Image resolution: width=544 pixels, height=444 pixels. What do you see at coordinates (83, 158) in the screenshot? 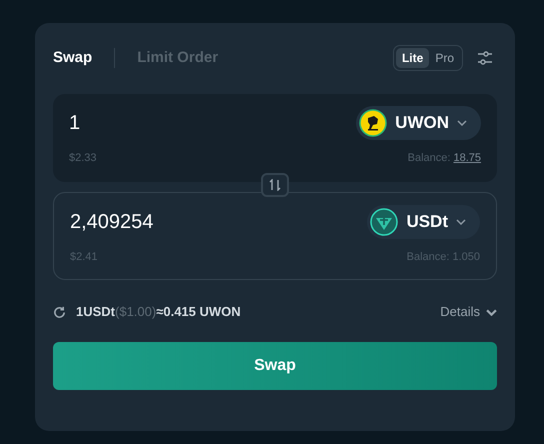
I see `usd-value: $2.33` at bounding box center [83, 158].